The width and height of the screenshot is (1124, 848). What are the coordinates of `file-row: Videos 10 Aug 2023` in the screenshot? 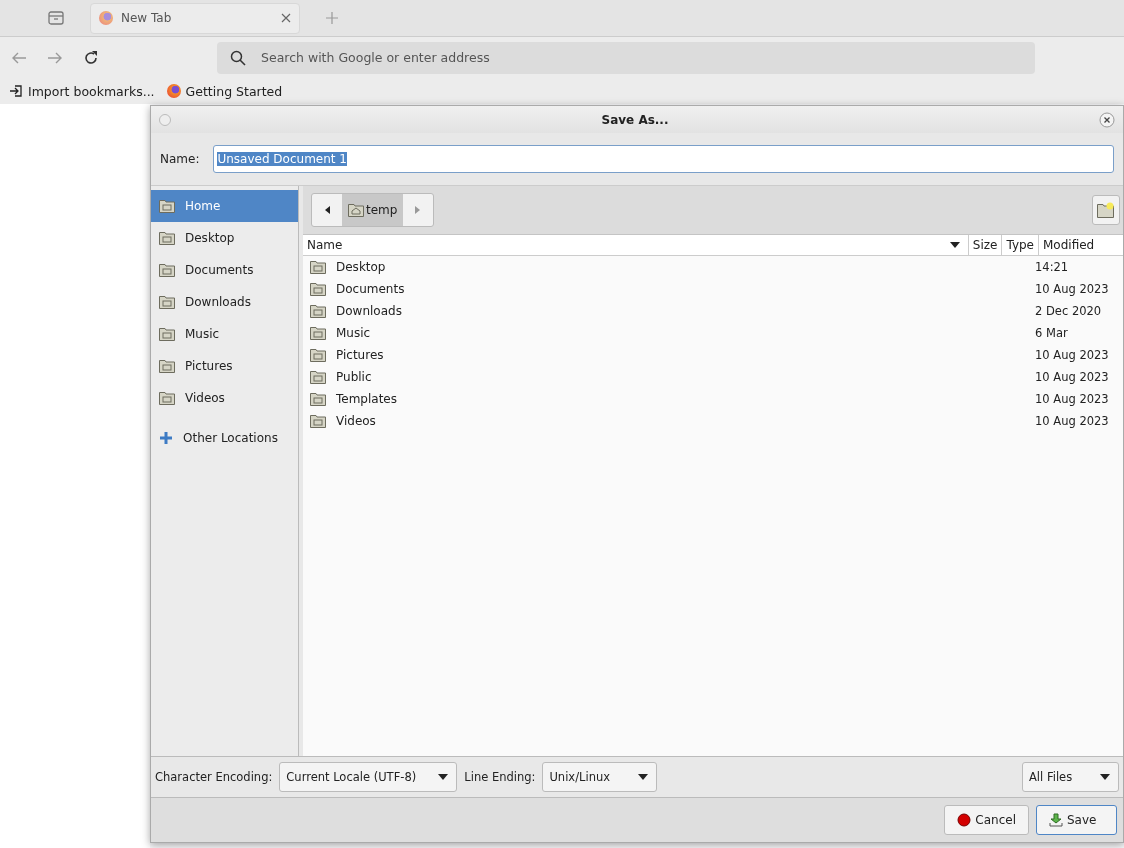 It's located at (713, 421).